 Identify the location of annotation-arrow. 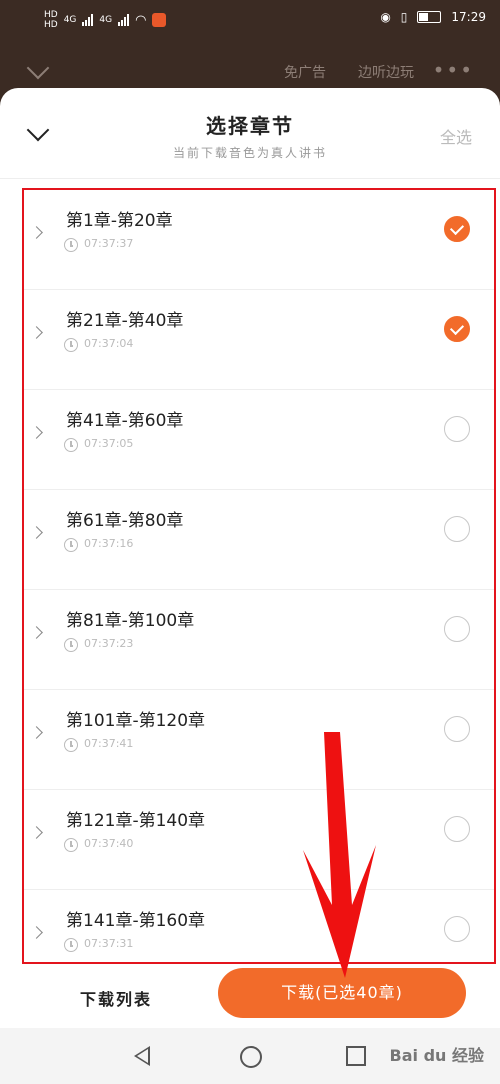
(339, 855).